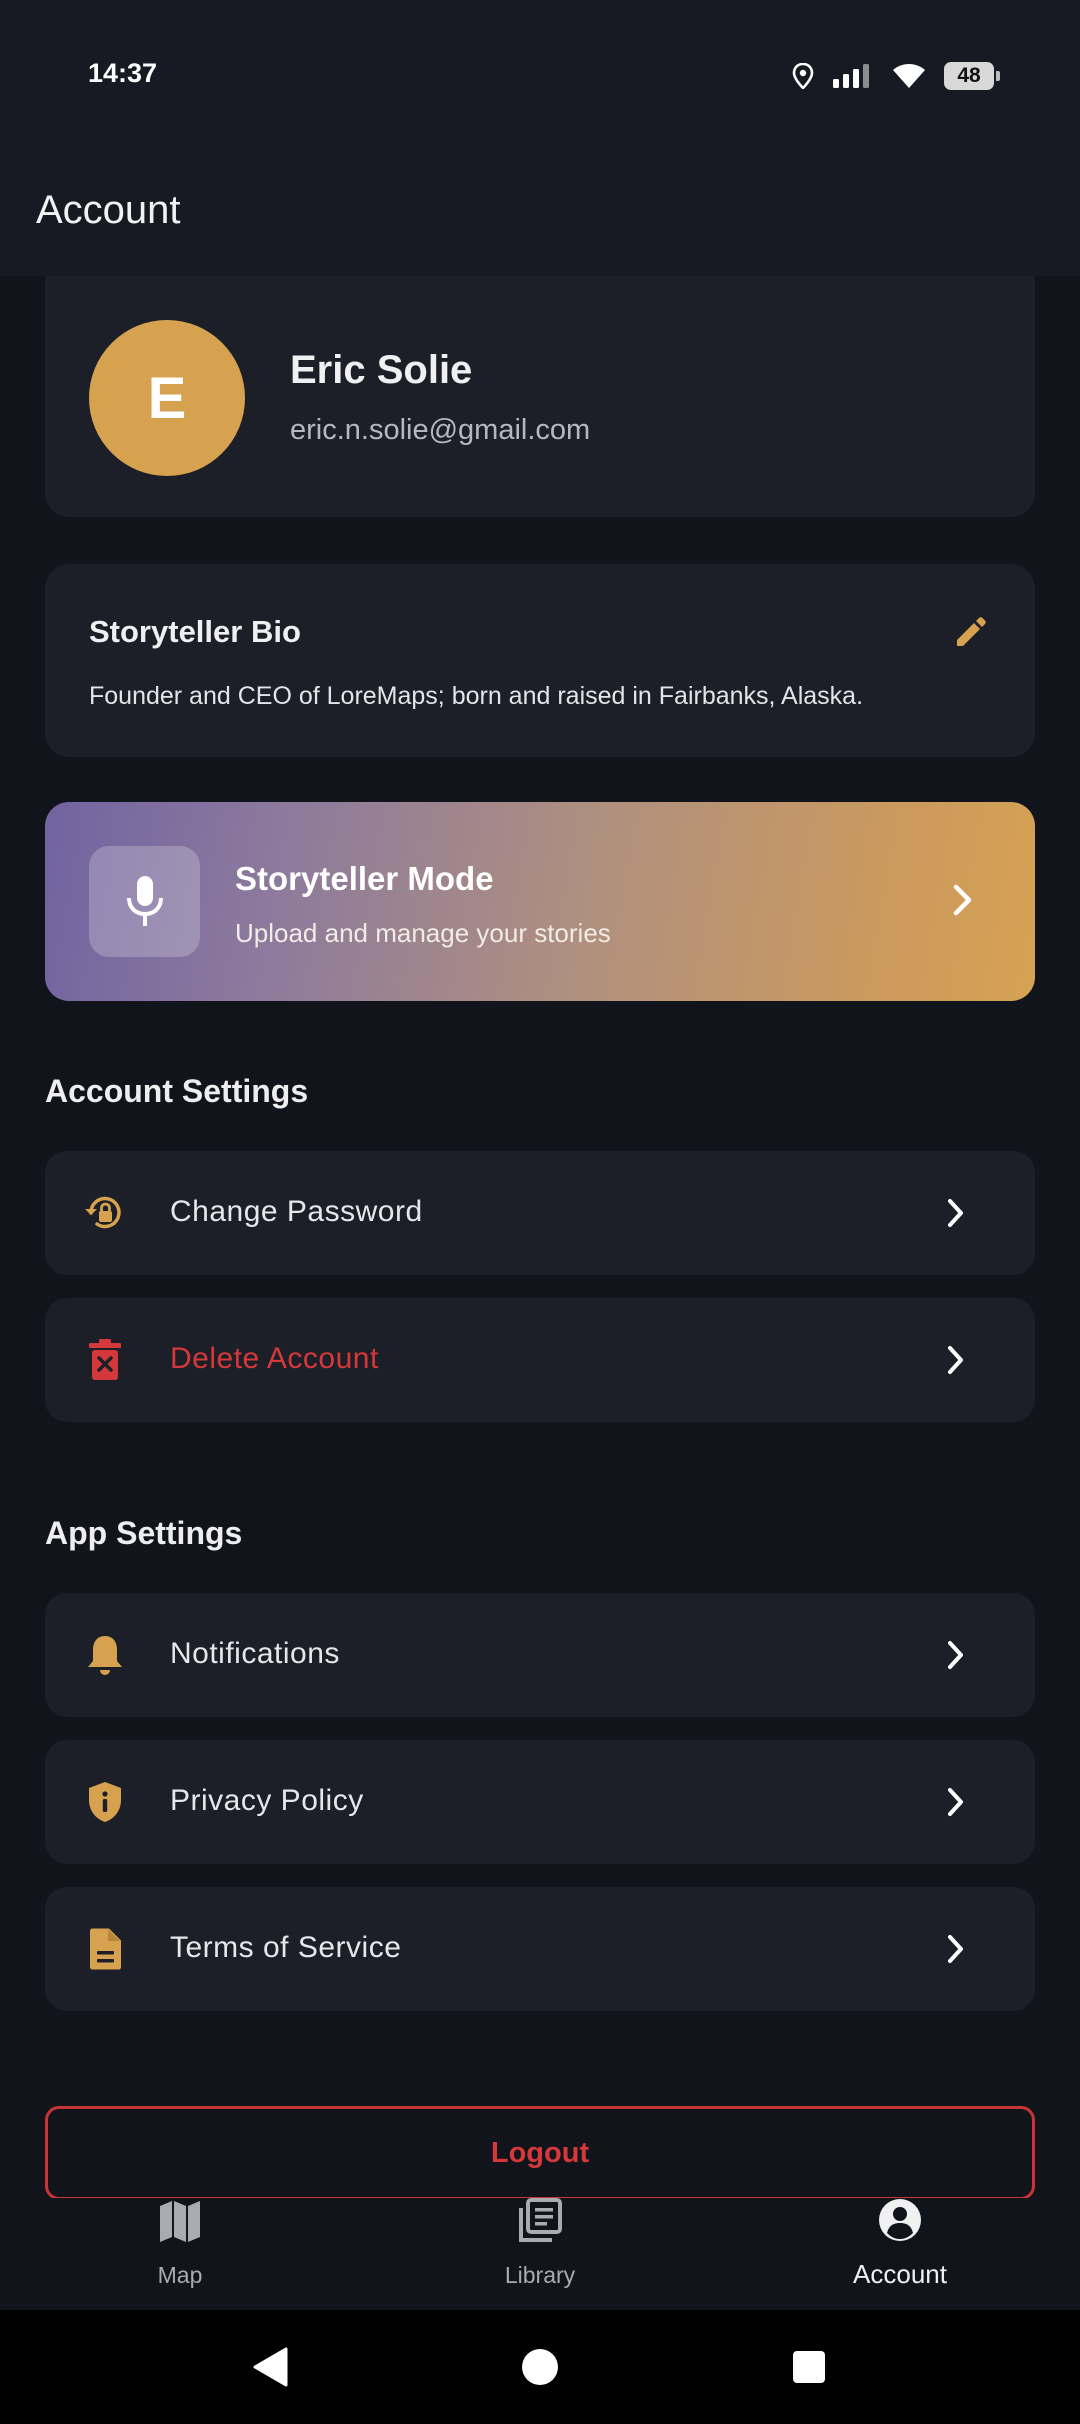 The image size is (1080, 2424). I want to click on avatar: E, so click(167, 398).